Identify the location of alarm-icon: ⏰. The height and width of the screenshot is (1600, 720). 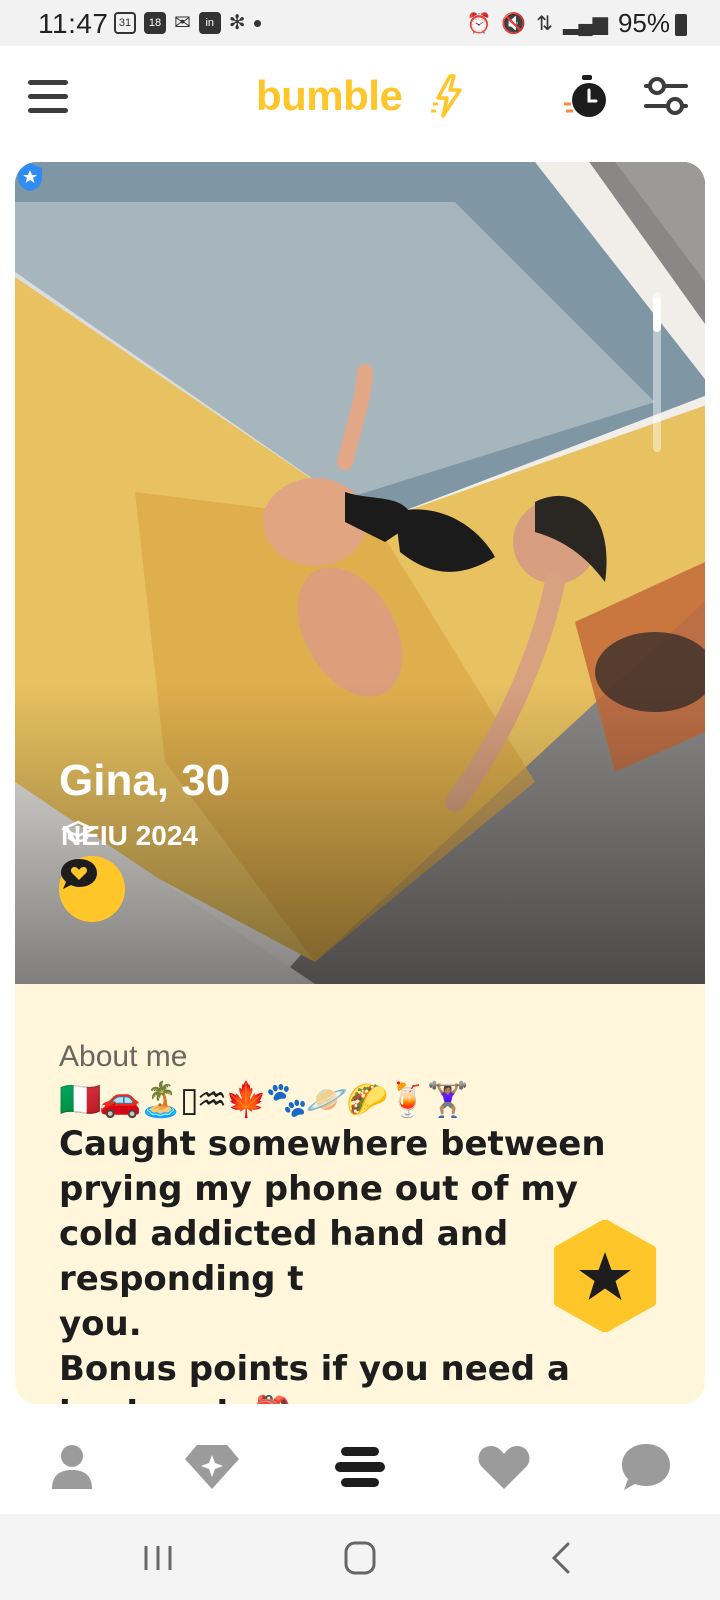
(479, 23).